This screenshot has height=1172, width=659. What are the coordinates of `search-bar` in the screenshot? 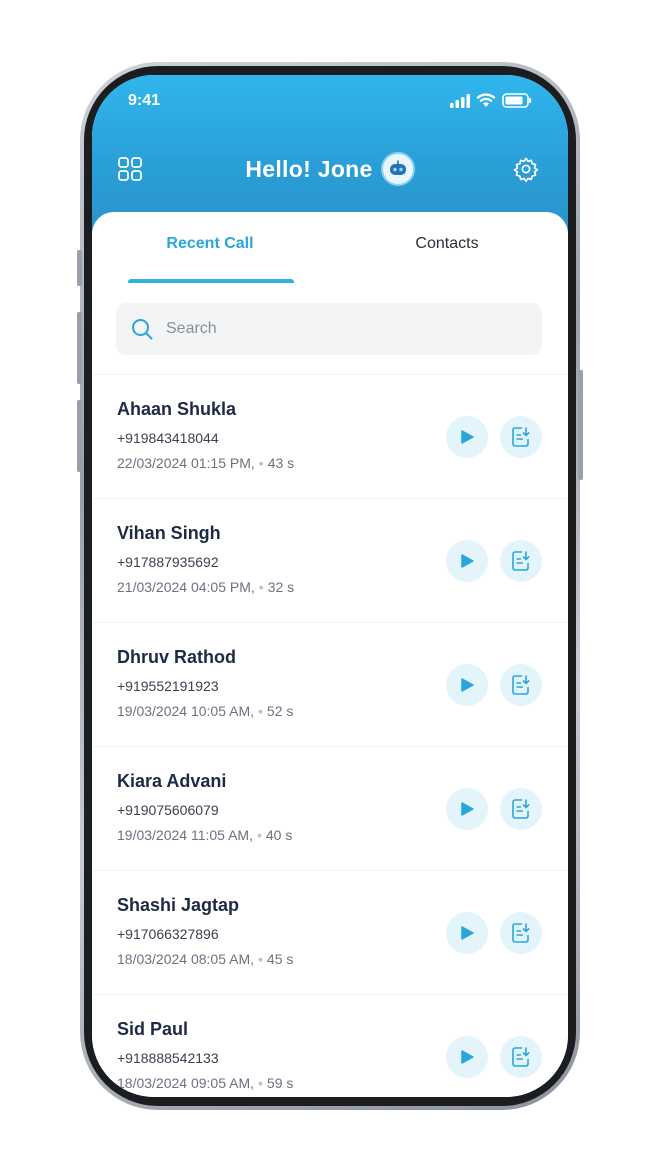 It's located at (329, 329).